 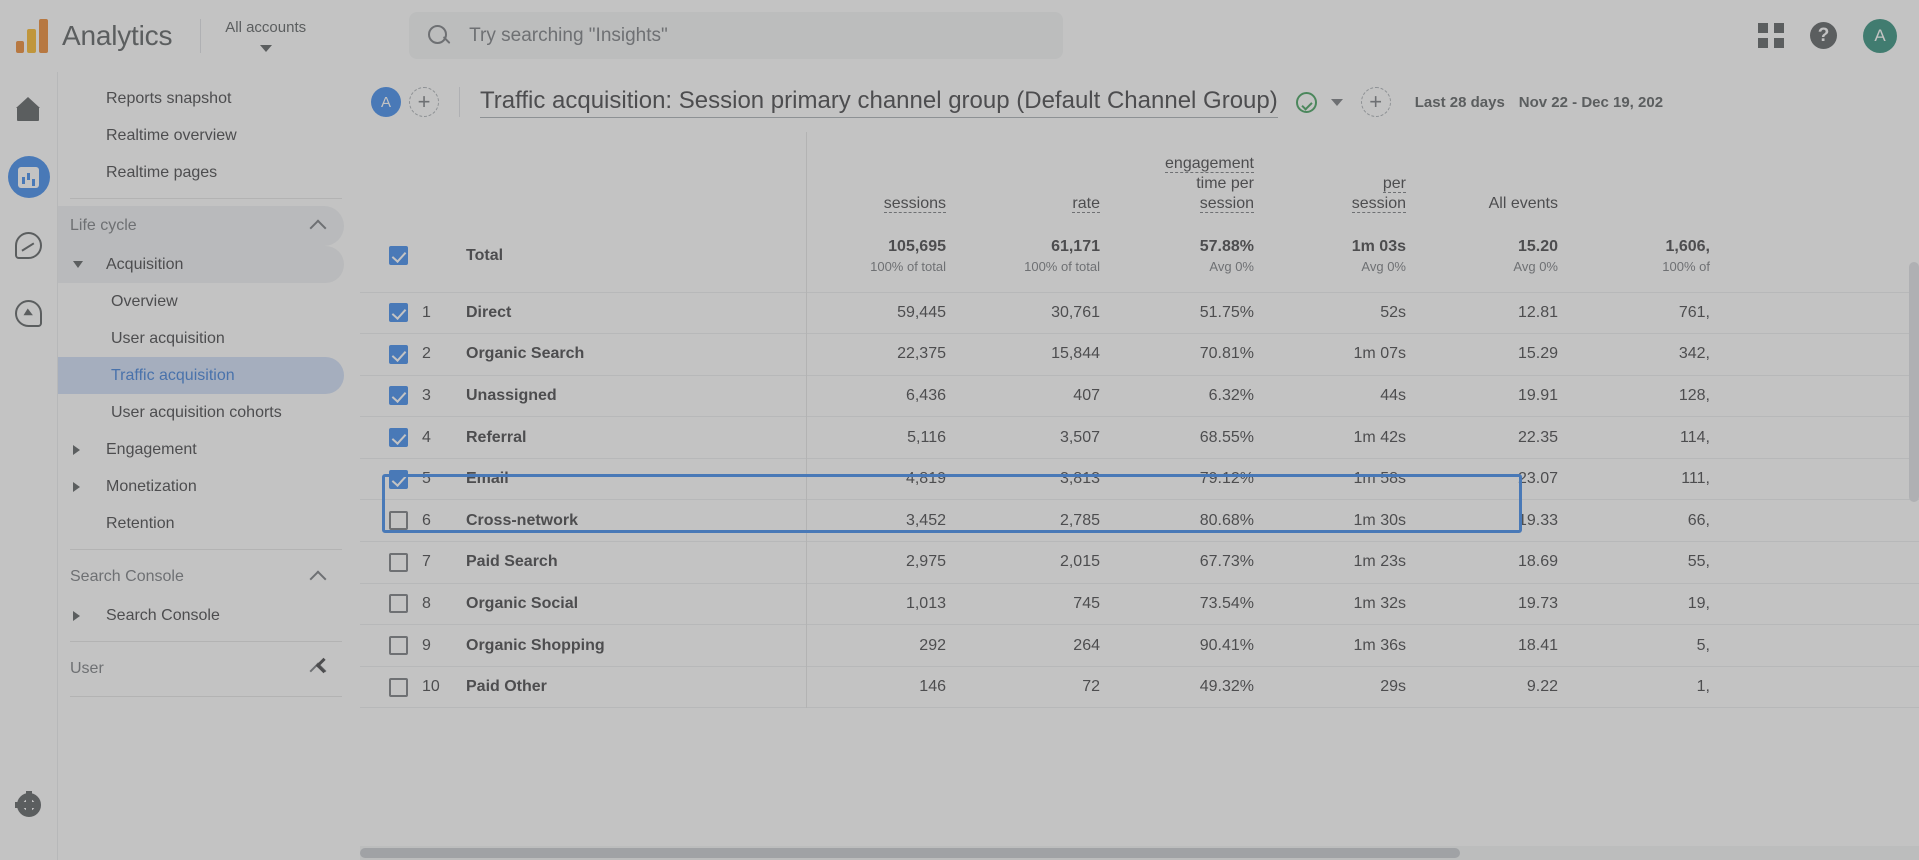 What do you see at coordinates (1139, 687) in the screenshot?
I see `table-row: 10 Paid Other 146 72 49.32% 29s 9.22 1,` at bounding box center [1139, 687].